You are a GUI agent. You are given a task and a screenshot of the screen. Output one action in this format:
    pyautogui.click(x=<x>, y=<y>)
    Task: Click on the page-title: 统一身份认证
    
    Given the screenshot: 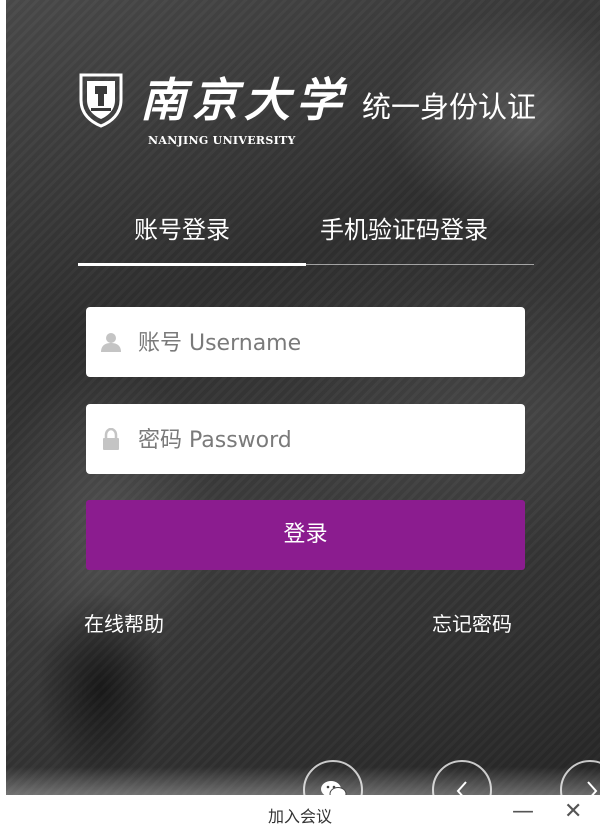 What is the action you would take?
    pyautogui.click(x=449, y=107)
    